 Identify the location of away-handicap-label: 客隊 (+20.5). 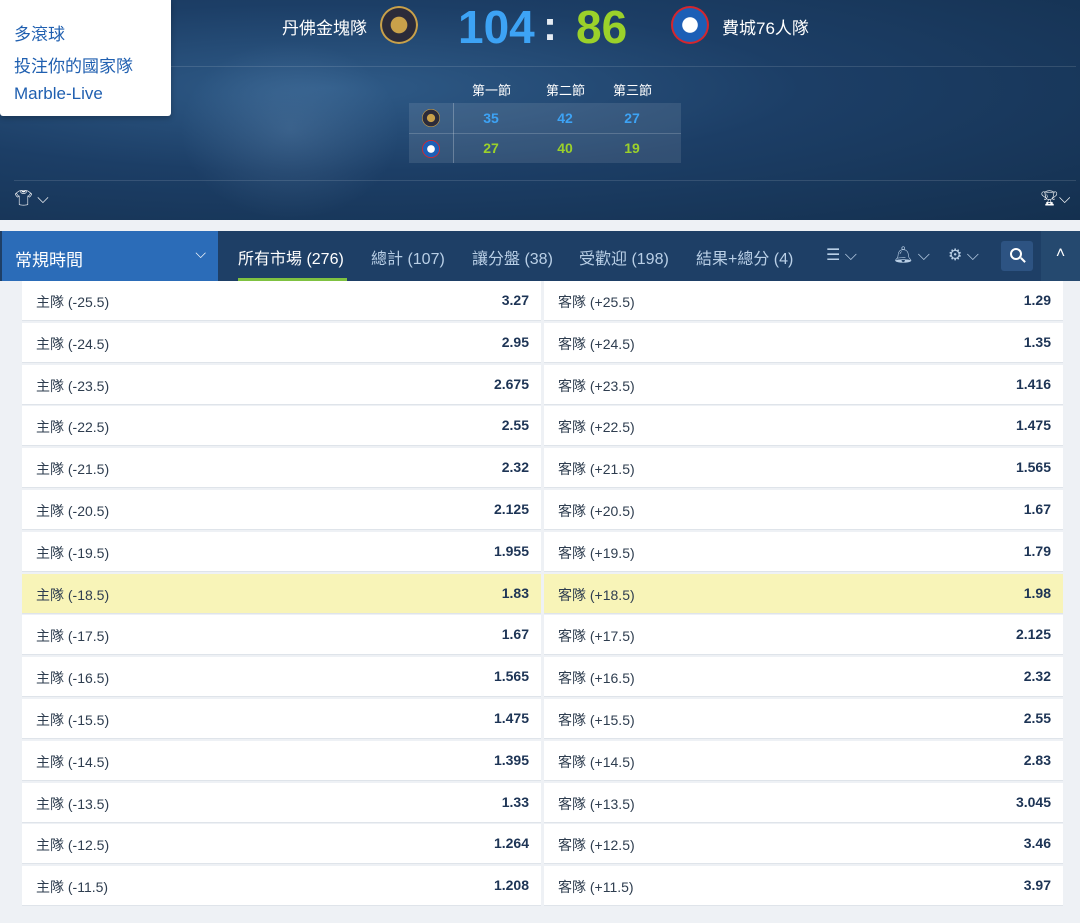
(596, 511).